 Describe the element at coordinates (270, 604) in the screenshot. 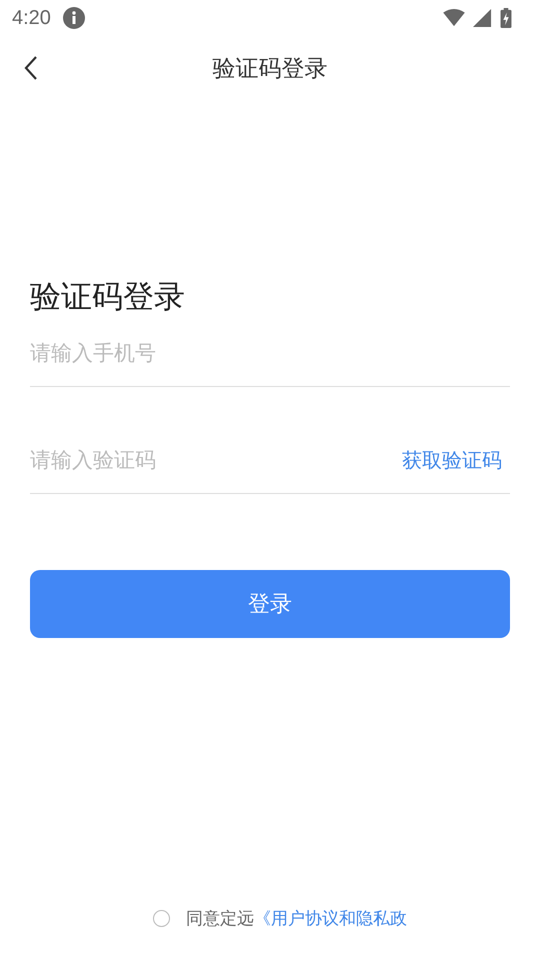

I see `login-button: 登录` at that location.